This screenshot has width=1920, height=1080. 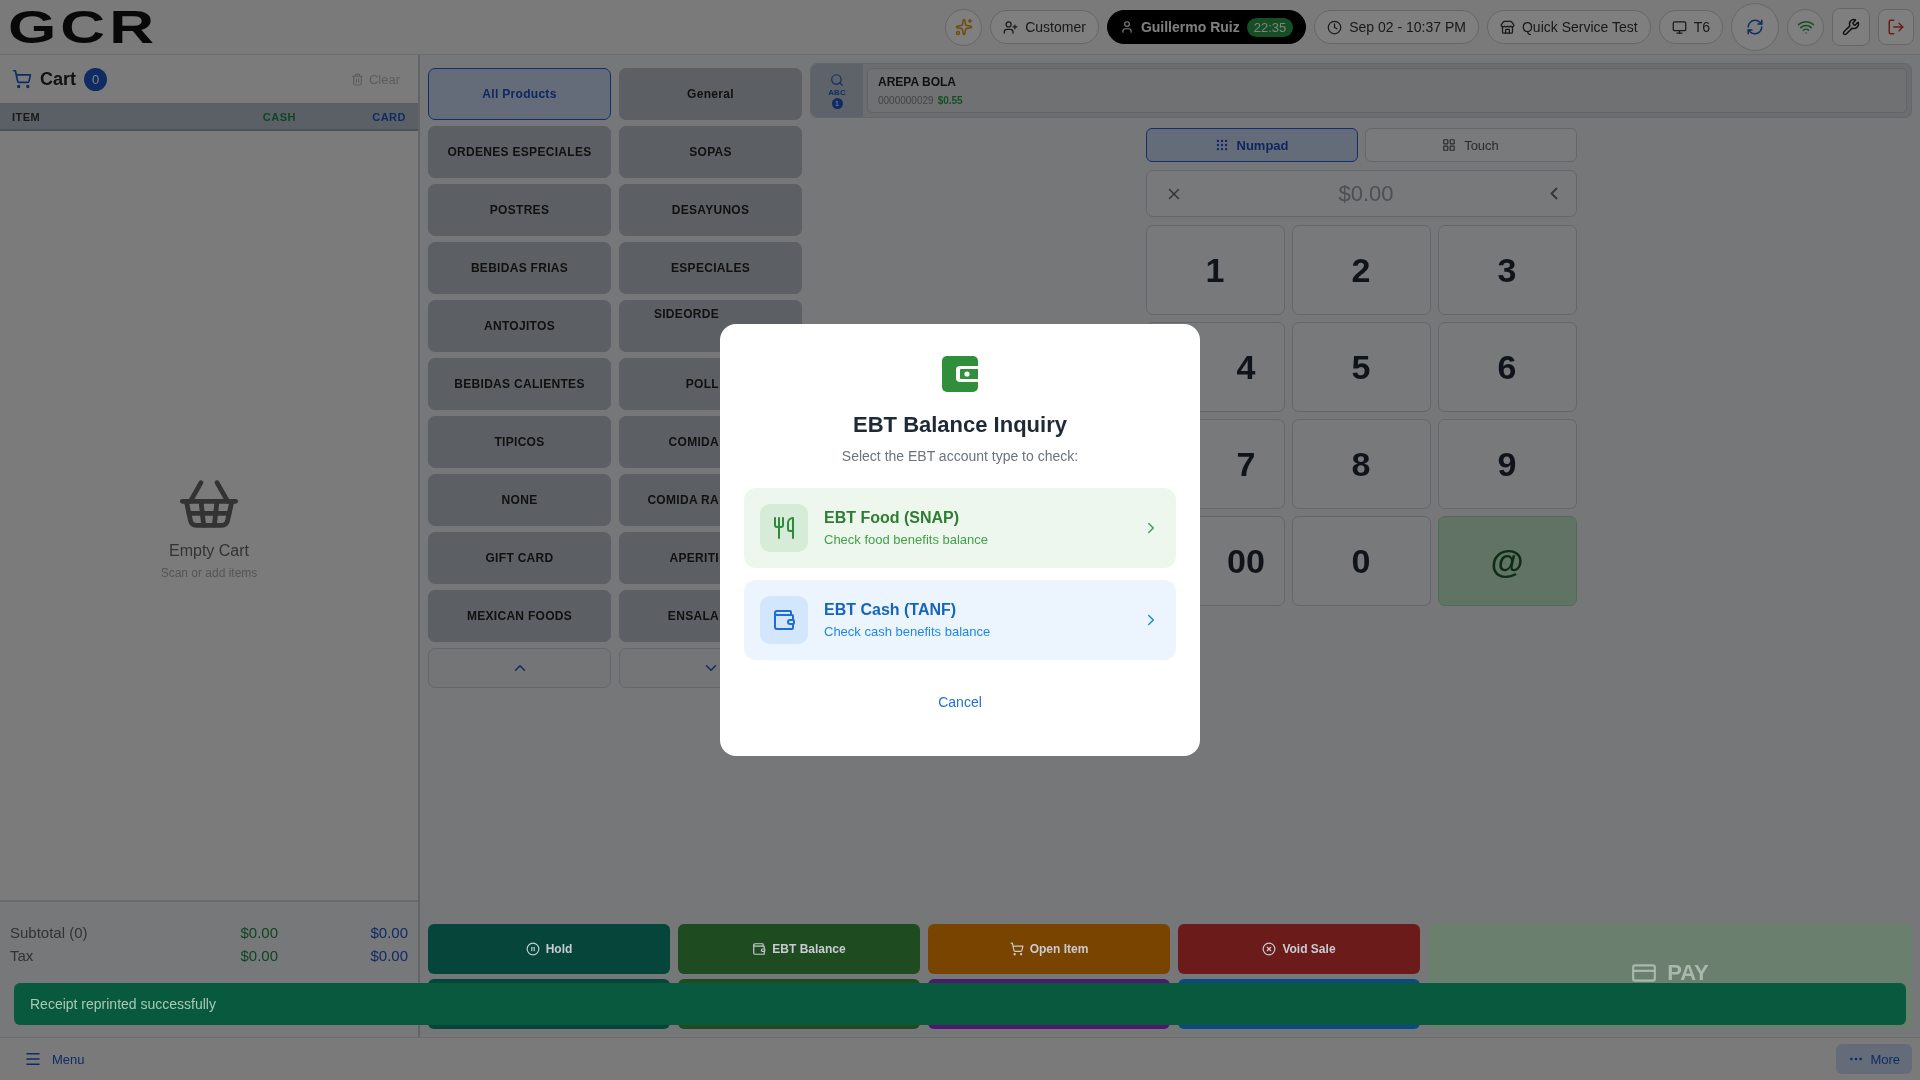 What do you see at coordinates (1679, 27) in the screenshot?
I see `monitor-icon` at bounding box center [1679, 27].